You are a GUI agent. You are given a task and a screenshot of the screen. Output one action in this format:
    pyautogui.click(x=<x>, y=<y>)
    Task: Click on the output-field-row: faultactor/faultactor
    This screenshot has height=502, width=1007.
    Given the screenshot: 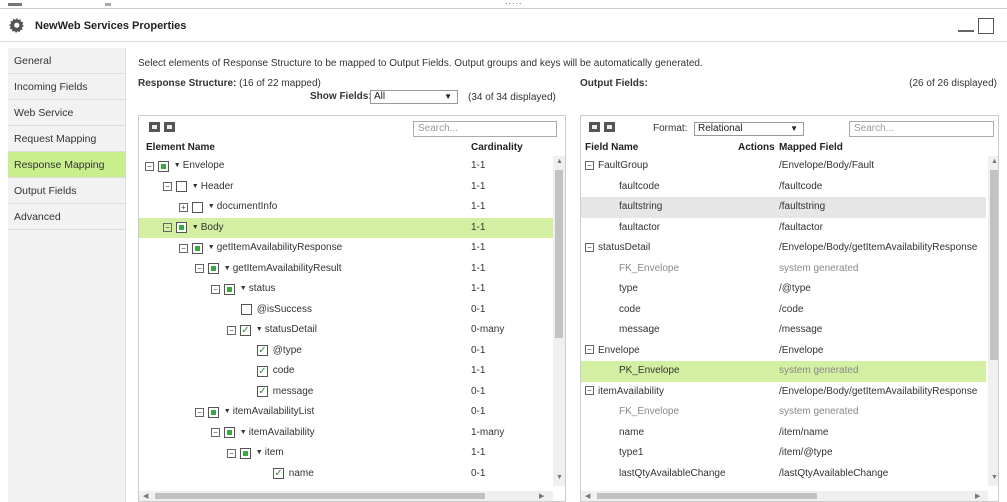 What is the action you would take?
    pyautogui.click(x=783, y=228)
    